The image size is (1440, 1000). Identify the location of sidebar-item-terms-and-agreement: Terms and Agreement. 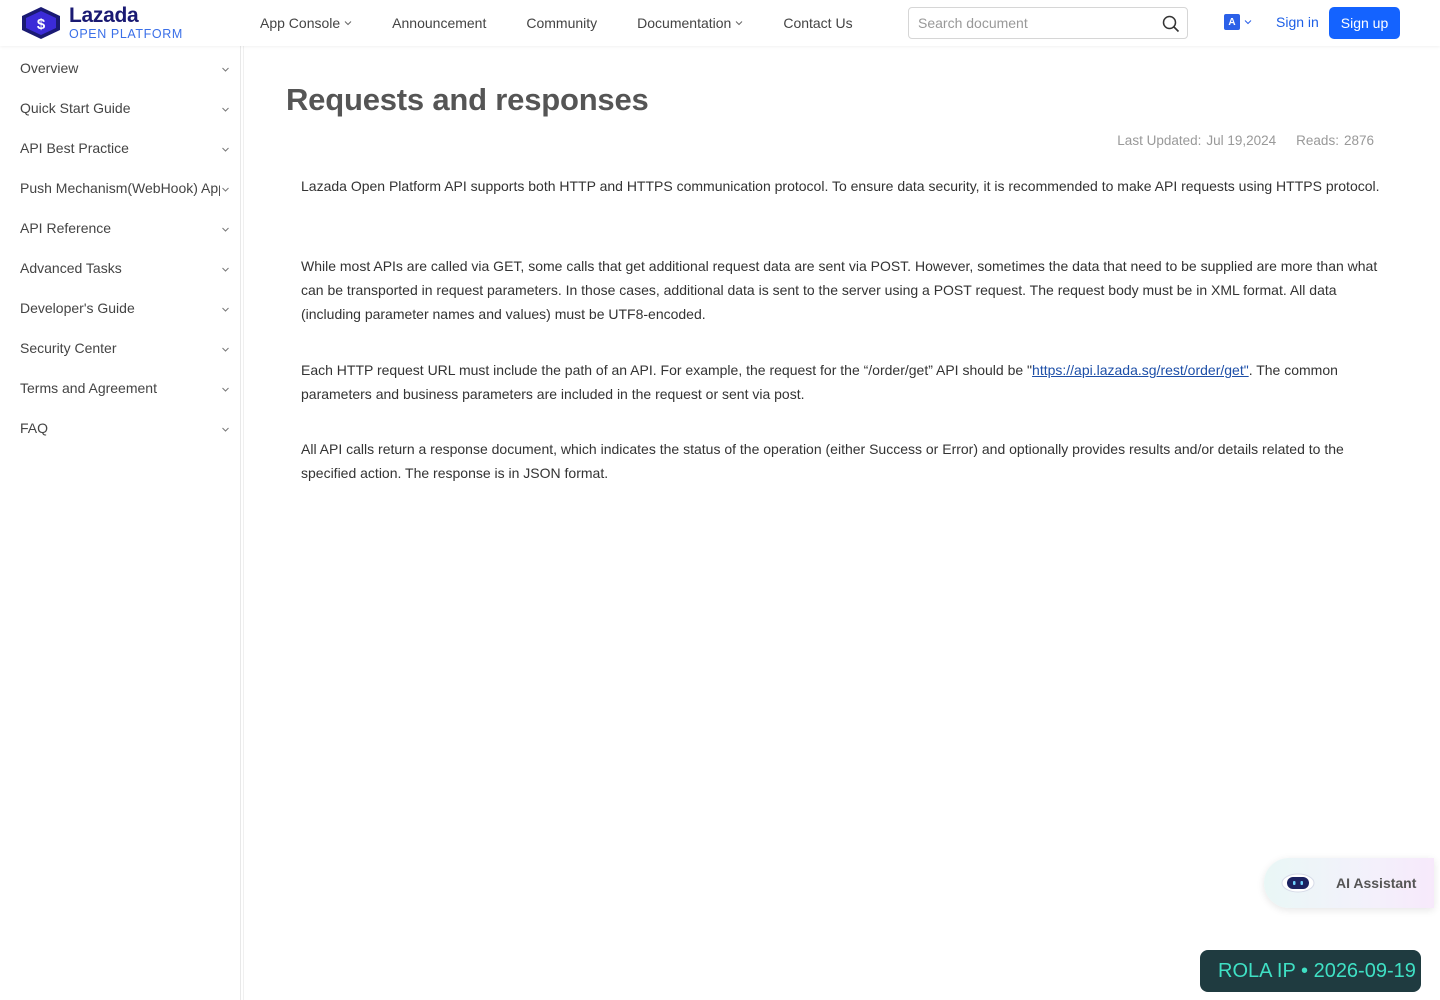
(120, 388).